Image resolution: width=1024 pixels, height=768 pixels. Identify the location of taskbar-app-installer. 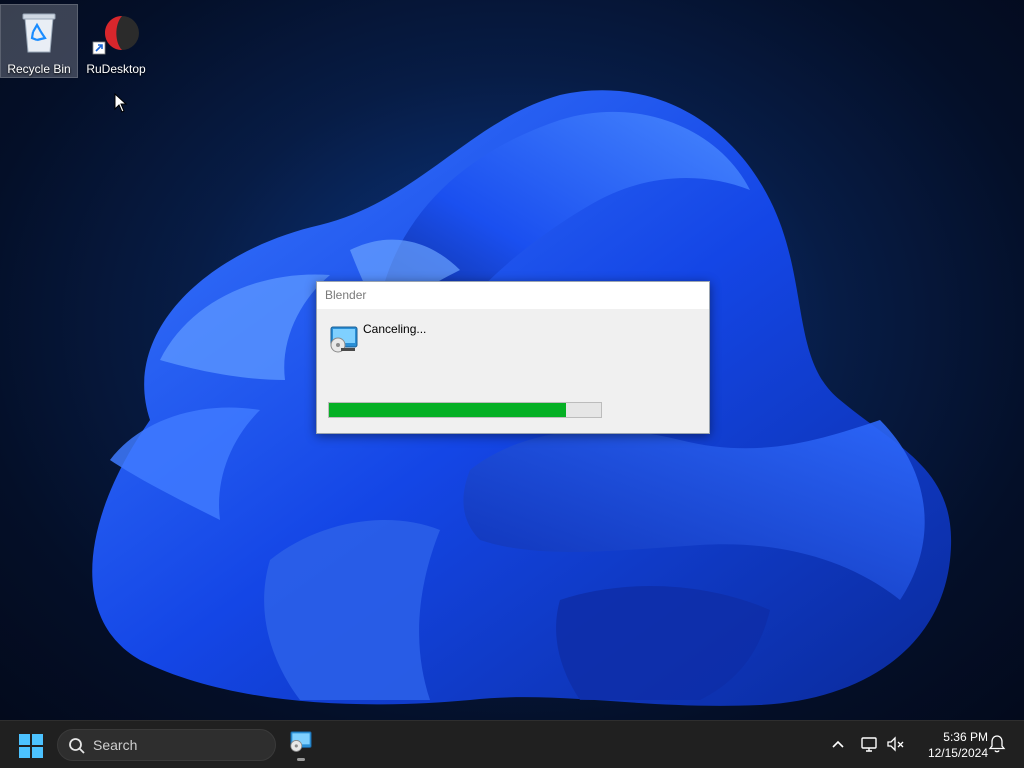
(301, 744).